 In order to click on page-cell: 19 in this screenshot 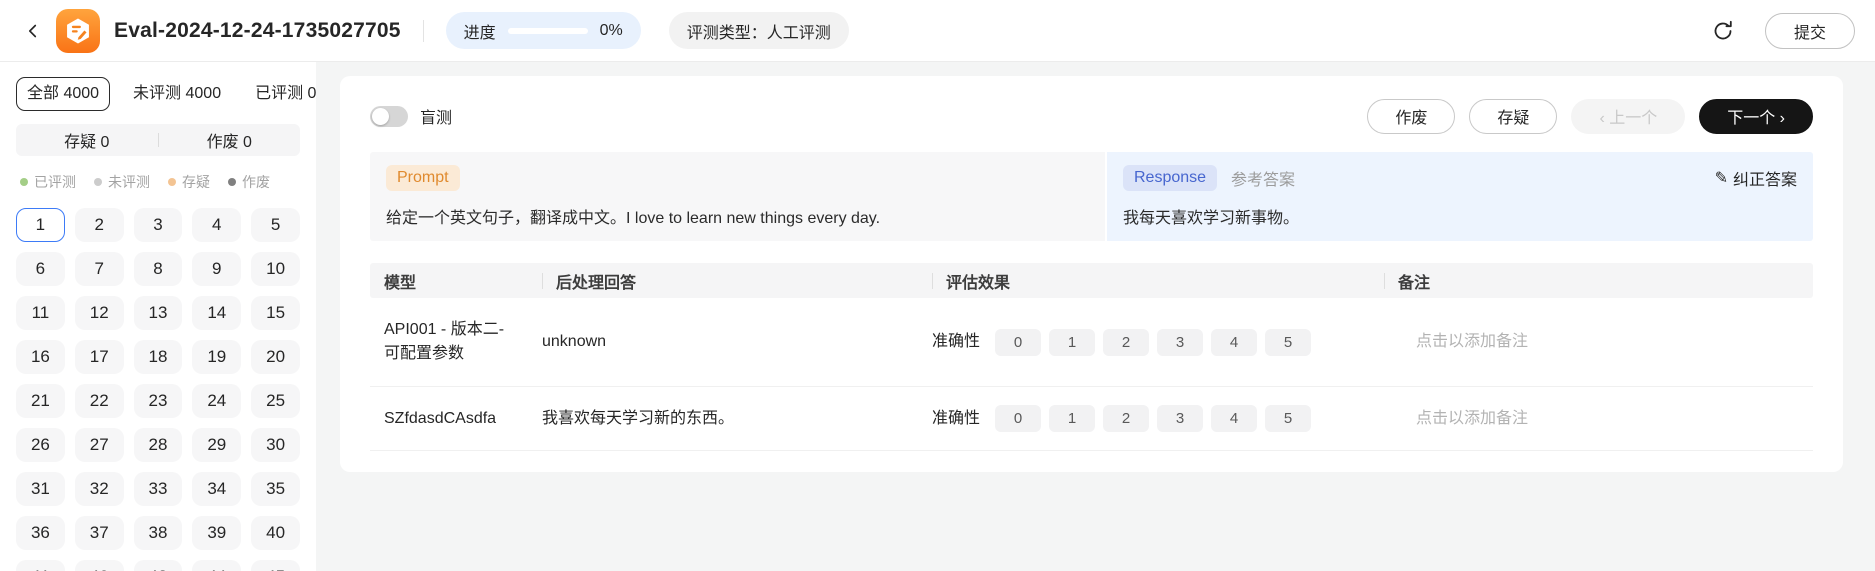, I will do `click(217, 357)`.